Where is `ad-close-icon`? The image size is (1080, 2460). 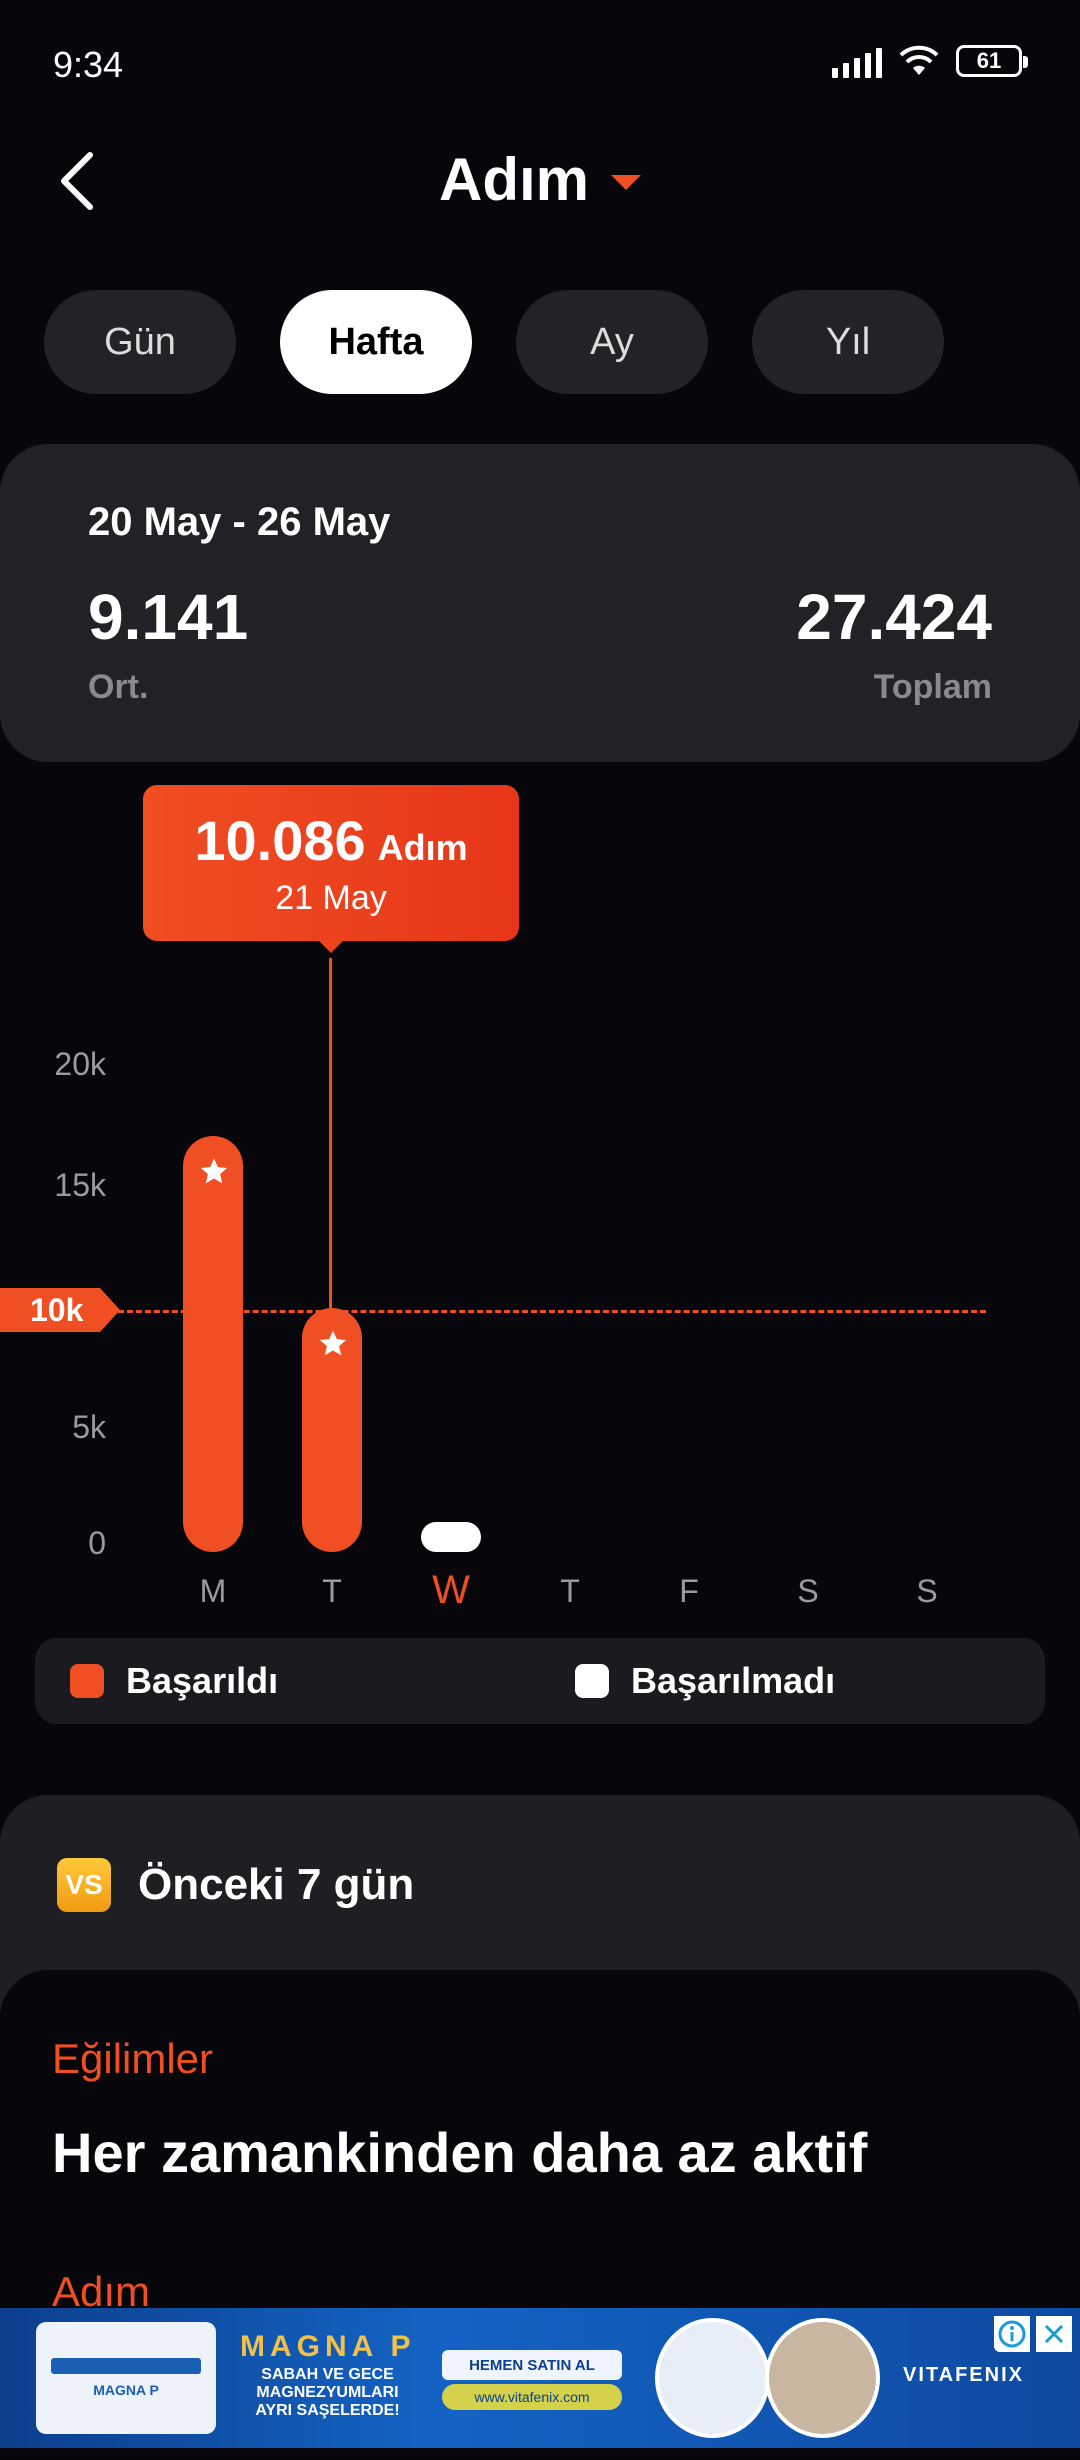 ad-close-icon is located at coordinates (1054, 2334).